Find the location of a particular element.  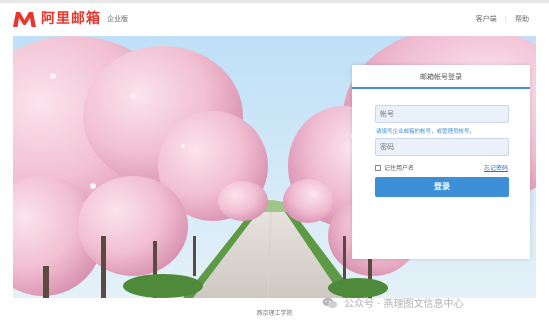

password-input: 密码 is located at coordinates (442, 147).